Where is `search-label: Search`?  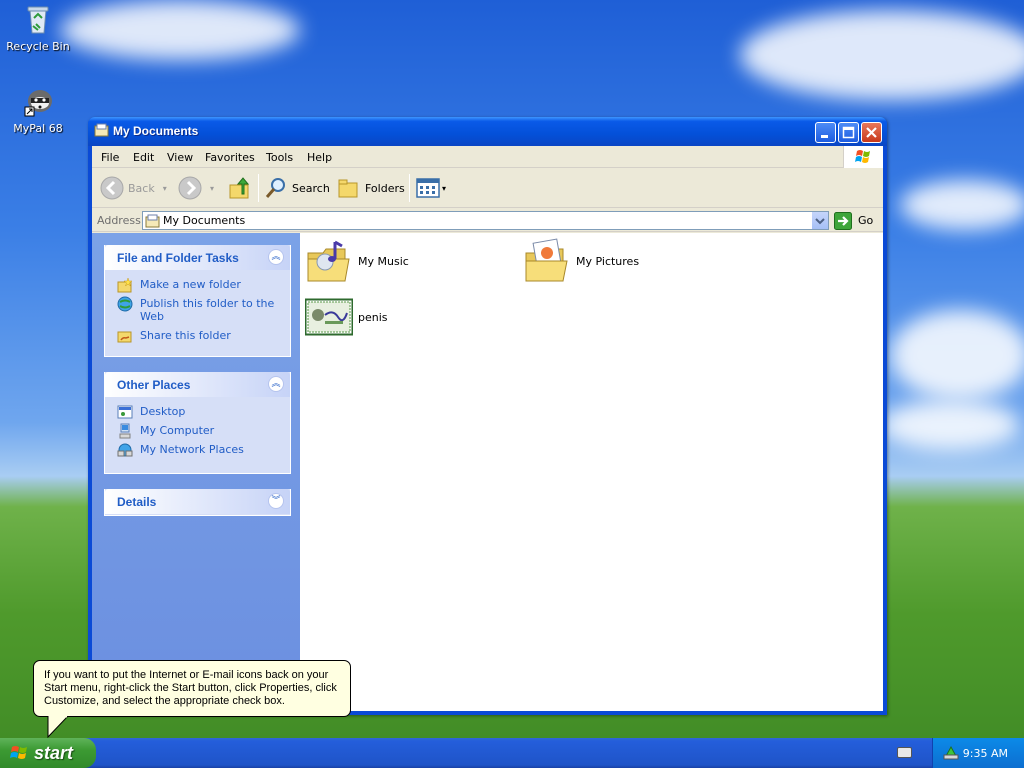 search-label: Search is located at coordinates (311, 188).